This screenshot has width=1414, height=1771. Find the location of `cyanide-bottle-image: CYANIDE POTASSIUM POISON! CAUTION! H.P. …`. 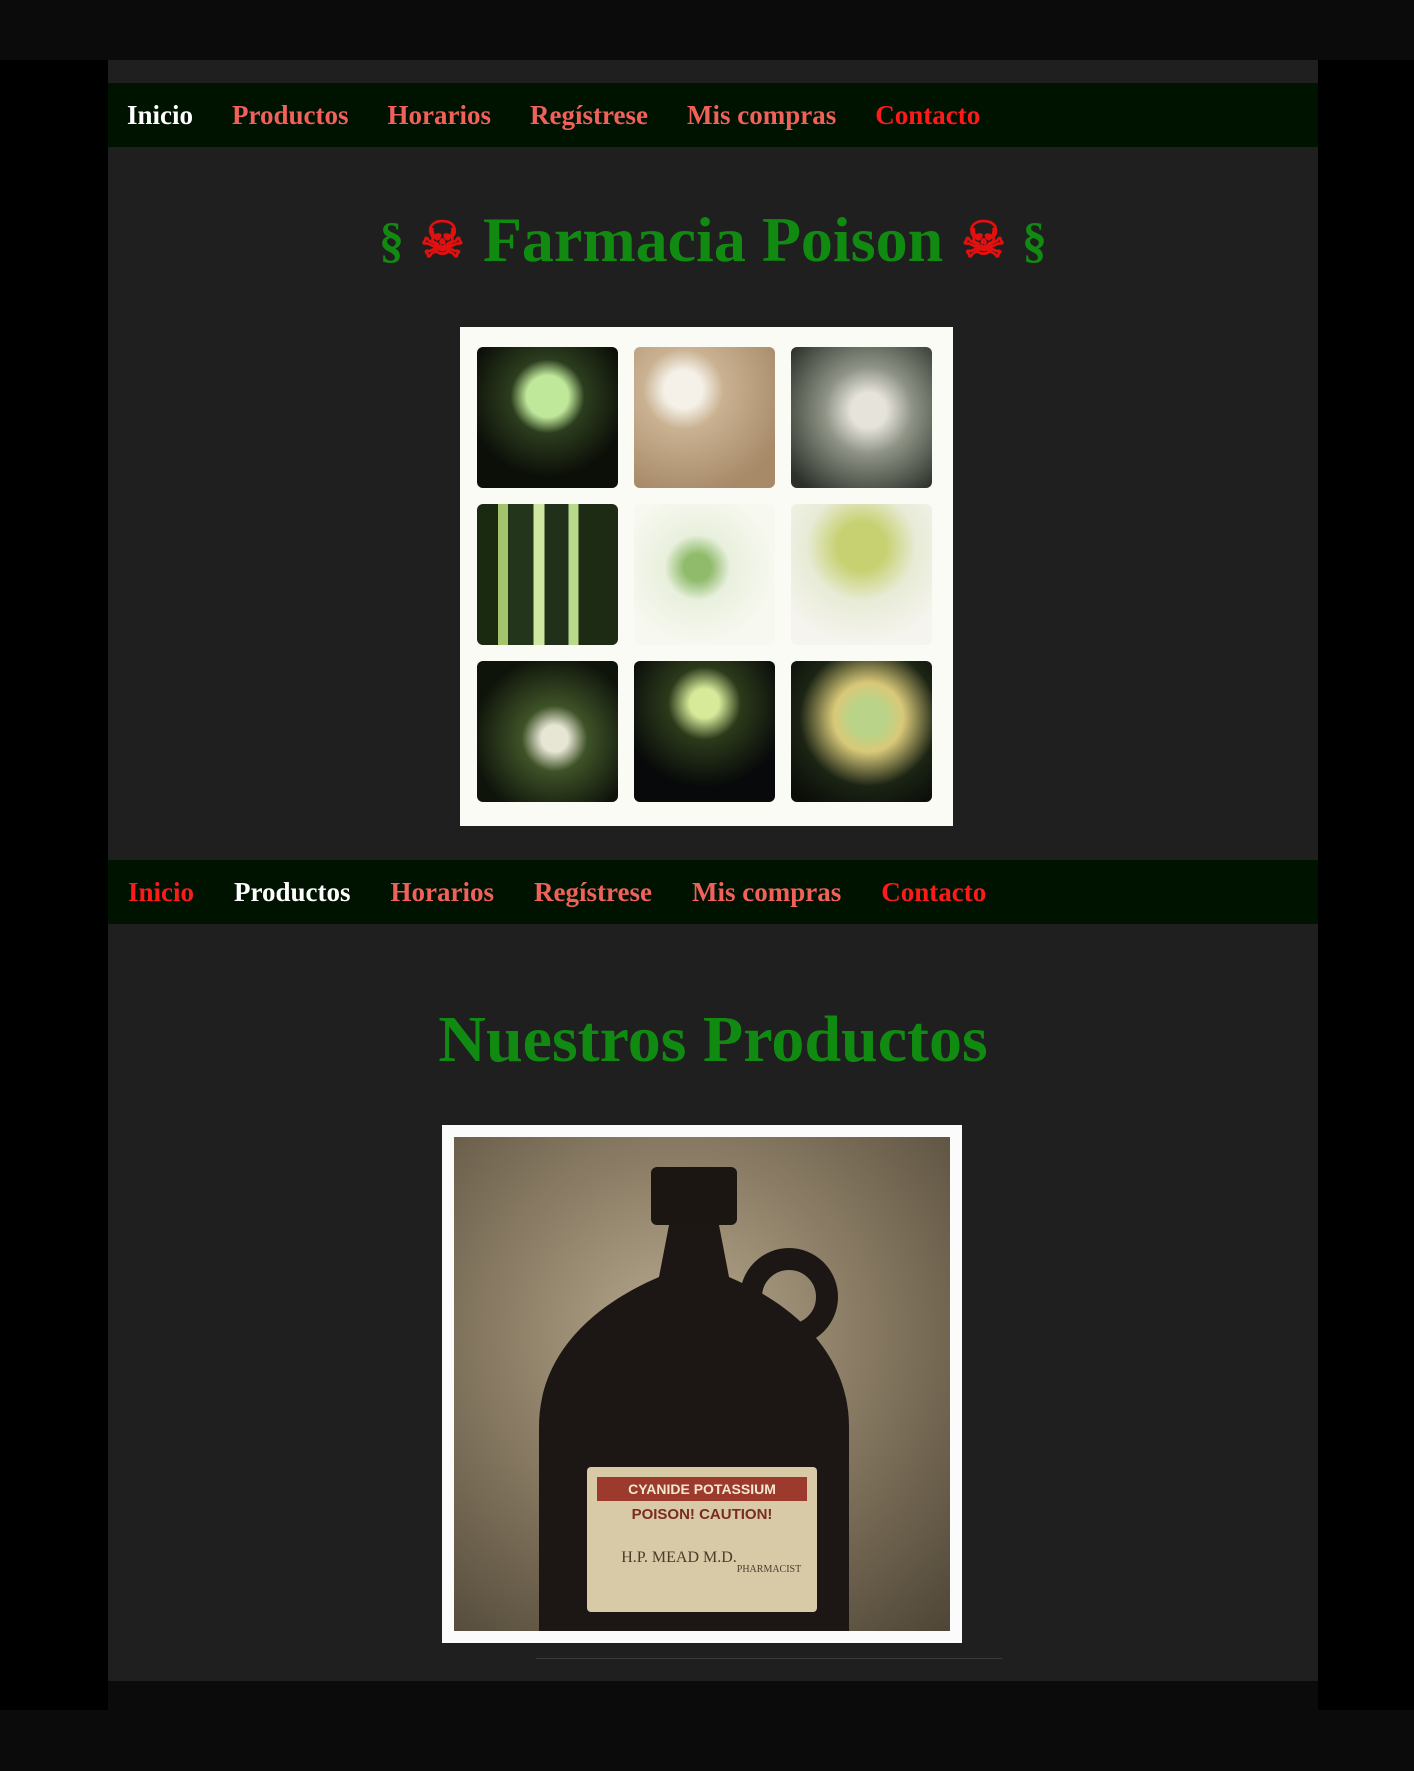

cyanide-bottle-image: CYANIDE POTASSIUM POISON! CAUTION! H.P. … is located at coordinates (702, 1384).